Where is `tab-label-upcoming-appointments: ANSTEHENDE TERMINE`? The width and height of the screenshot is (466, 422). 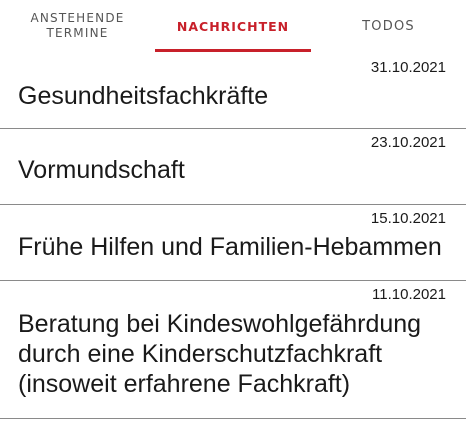
tab-label-upcoming-appointments: ANSTEHENDE TERMINE is located at coordinates (77, 26).